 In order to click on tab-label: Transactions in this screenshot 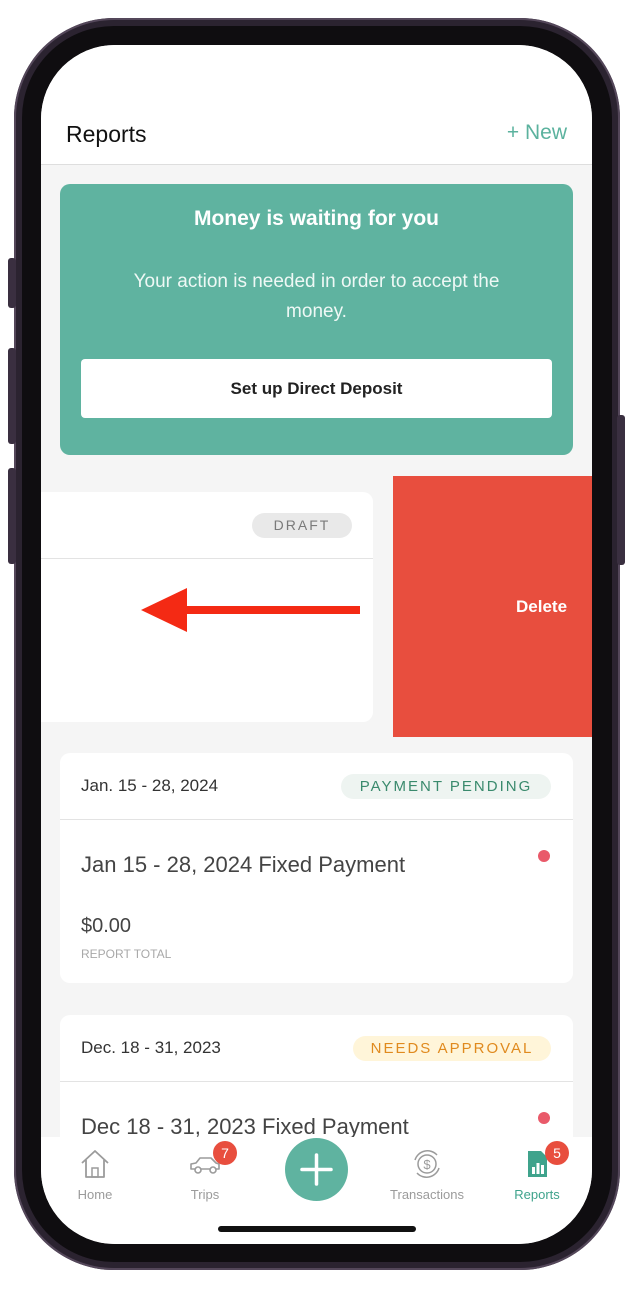, I will do `click(427, 1194)`.